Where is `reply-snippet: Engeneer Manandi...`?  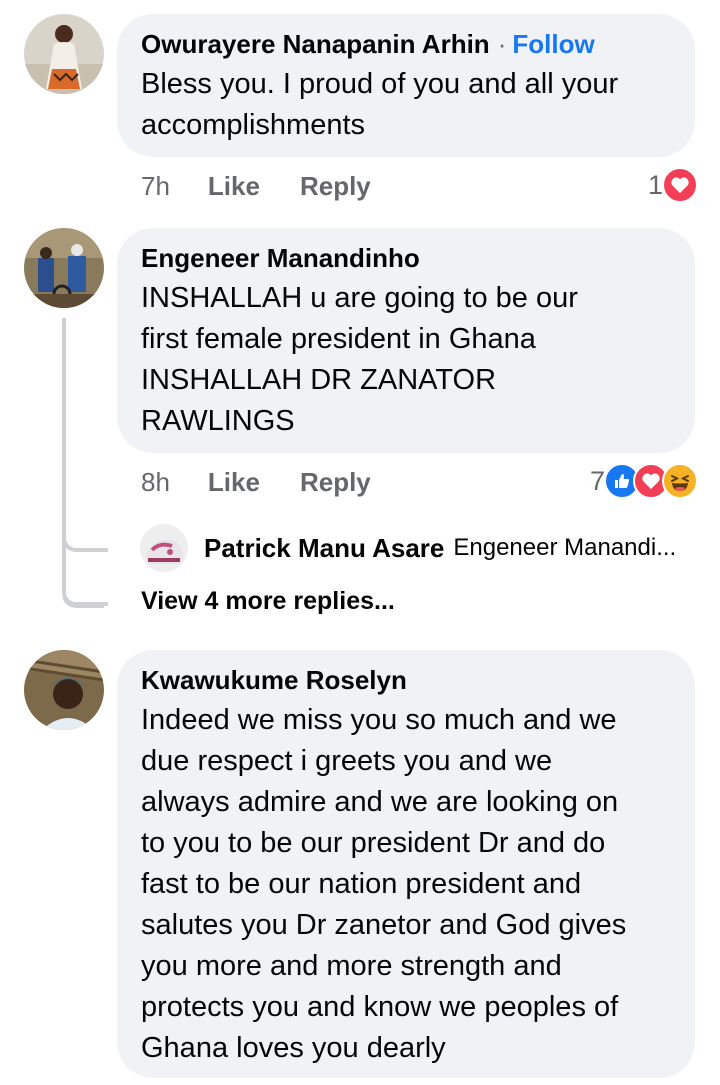
reply-snippet: Engeneer Manandi... is located at coordinates (565, 547).